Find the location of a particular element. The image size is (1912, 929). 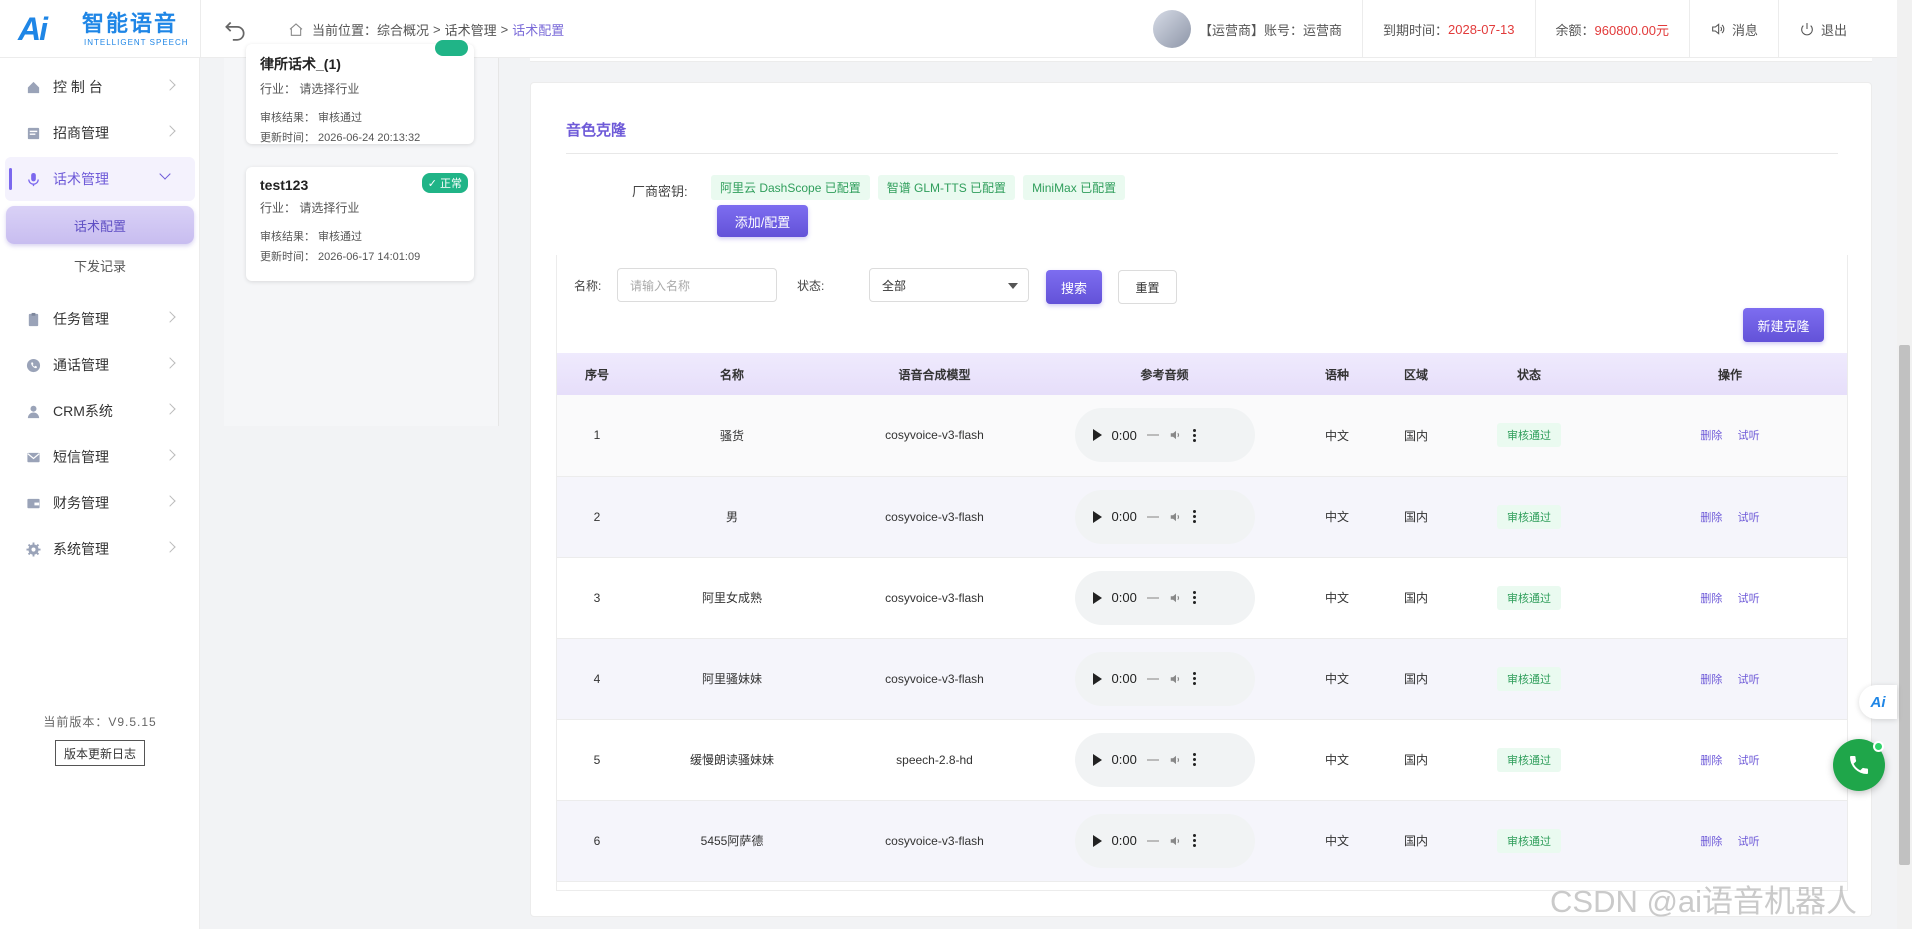

sidebar-item-script: 话术管理 is located at coordinates (100, 179).